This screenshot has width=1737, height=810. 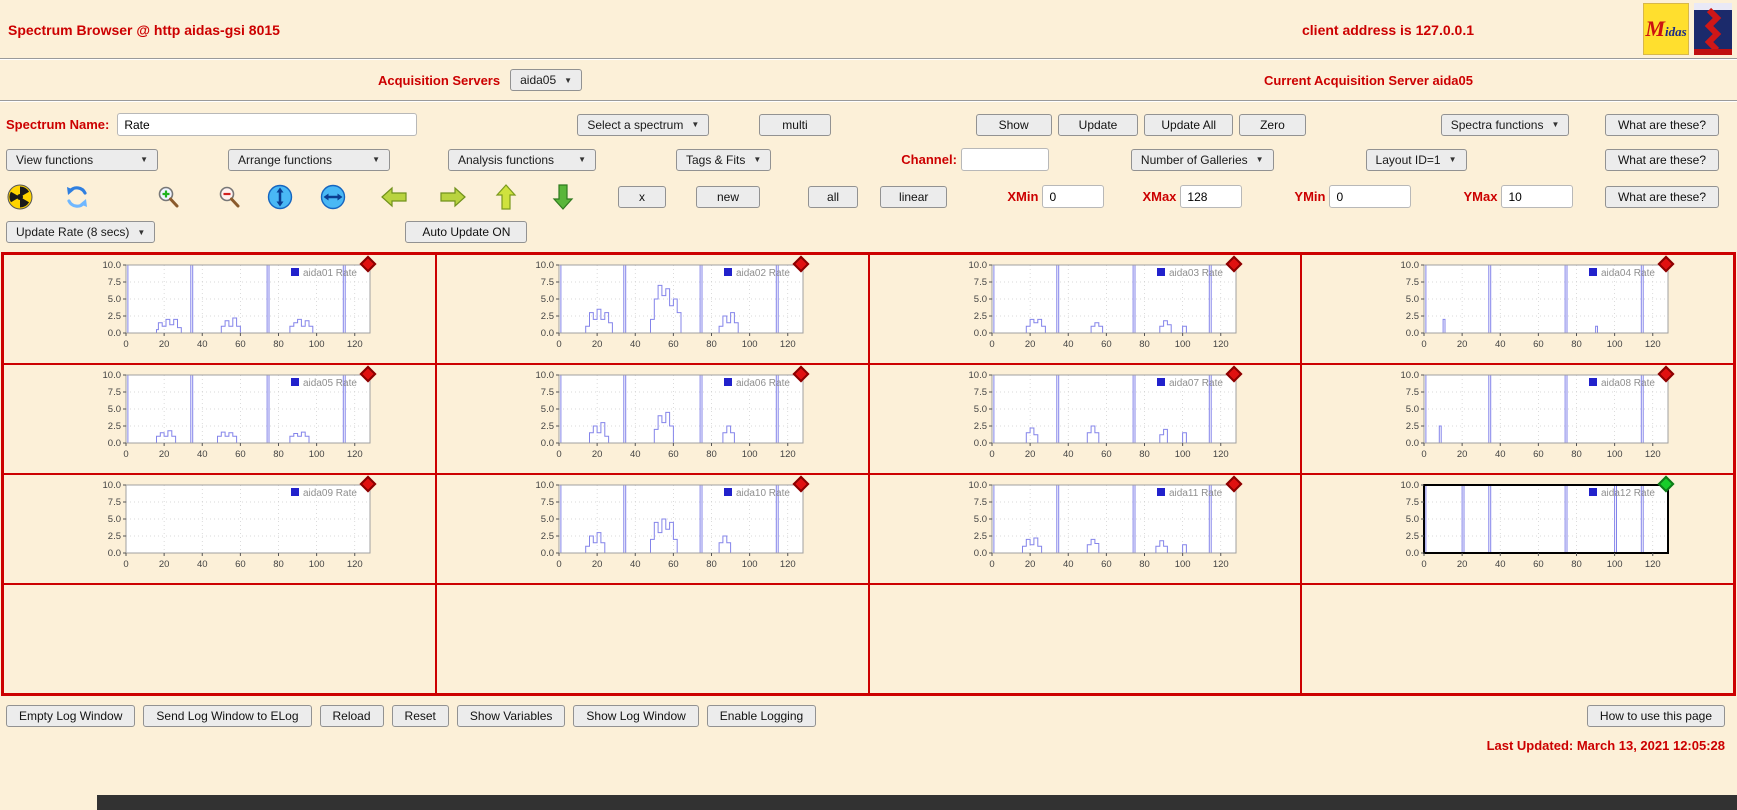 I want to click on svg-text: aida05 Rate, so click(x=330, y=383).